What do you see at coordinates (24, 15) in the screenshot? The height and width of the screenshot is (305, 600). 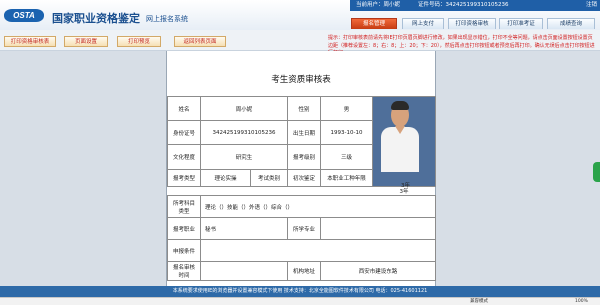 I see `osta-logo: OSTA` at bounding box center [24, 15].